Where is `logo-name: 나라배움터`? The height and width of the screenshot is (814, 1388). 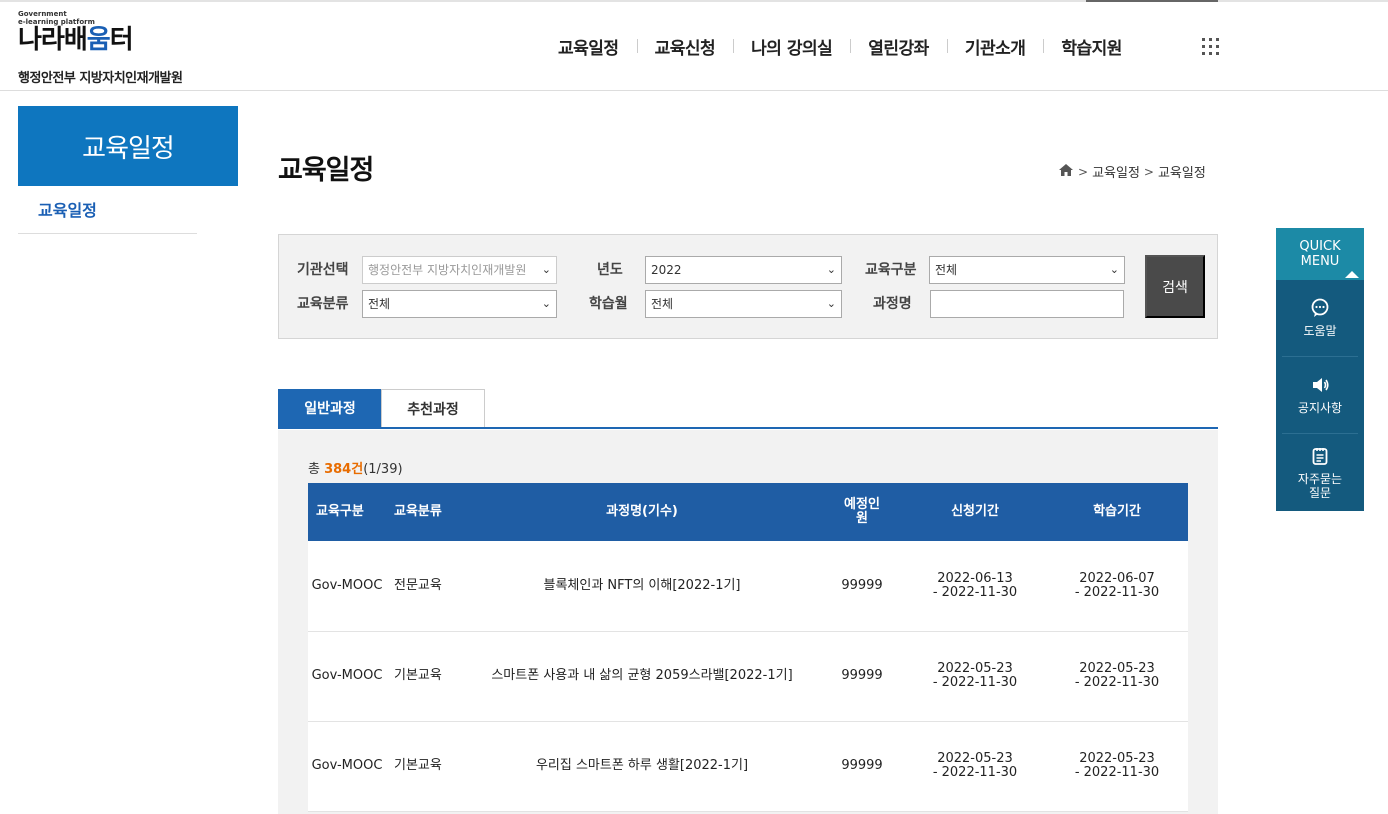 logo-name: 나라배움터 is located at coordinates (100, 40).